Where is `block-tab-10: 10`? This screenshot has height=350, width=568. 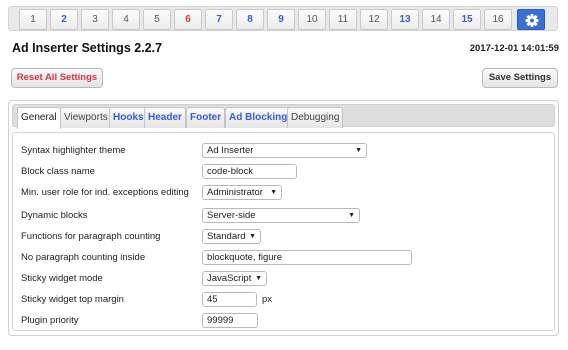
block-tab-10: 10 is located at coordinates (312, 19).